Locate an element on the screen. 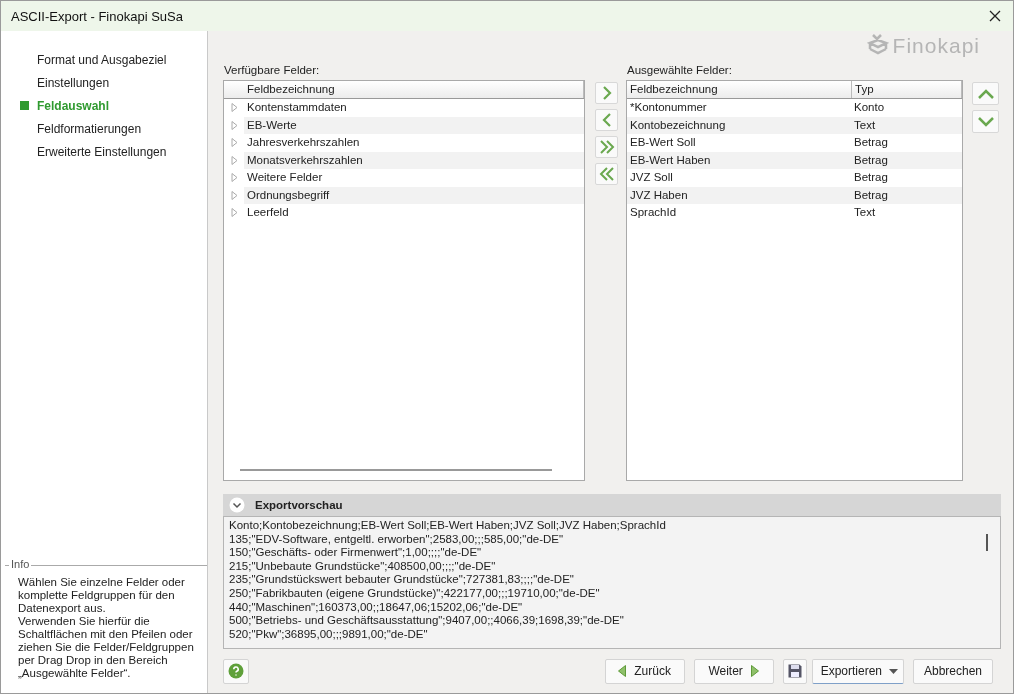 This screenshot has width=1014, height=694. close-button is located at coordinates (995, 16).